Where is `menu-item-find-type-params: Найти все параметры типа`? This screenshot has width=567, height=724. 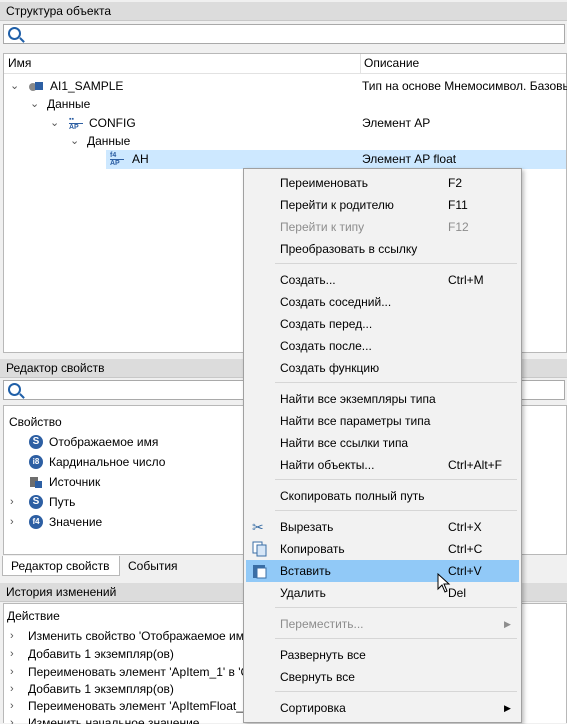 menu-item-find-type-params: Найти все параметры типа is located at coordinates (382, 421).